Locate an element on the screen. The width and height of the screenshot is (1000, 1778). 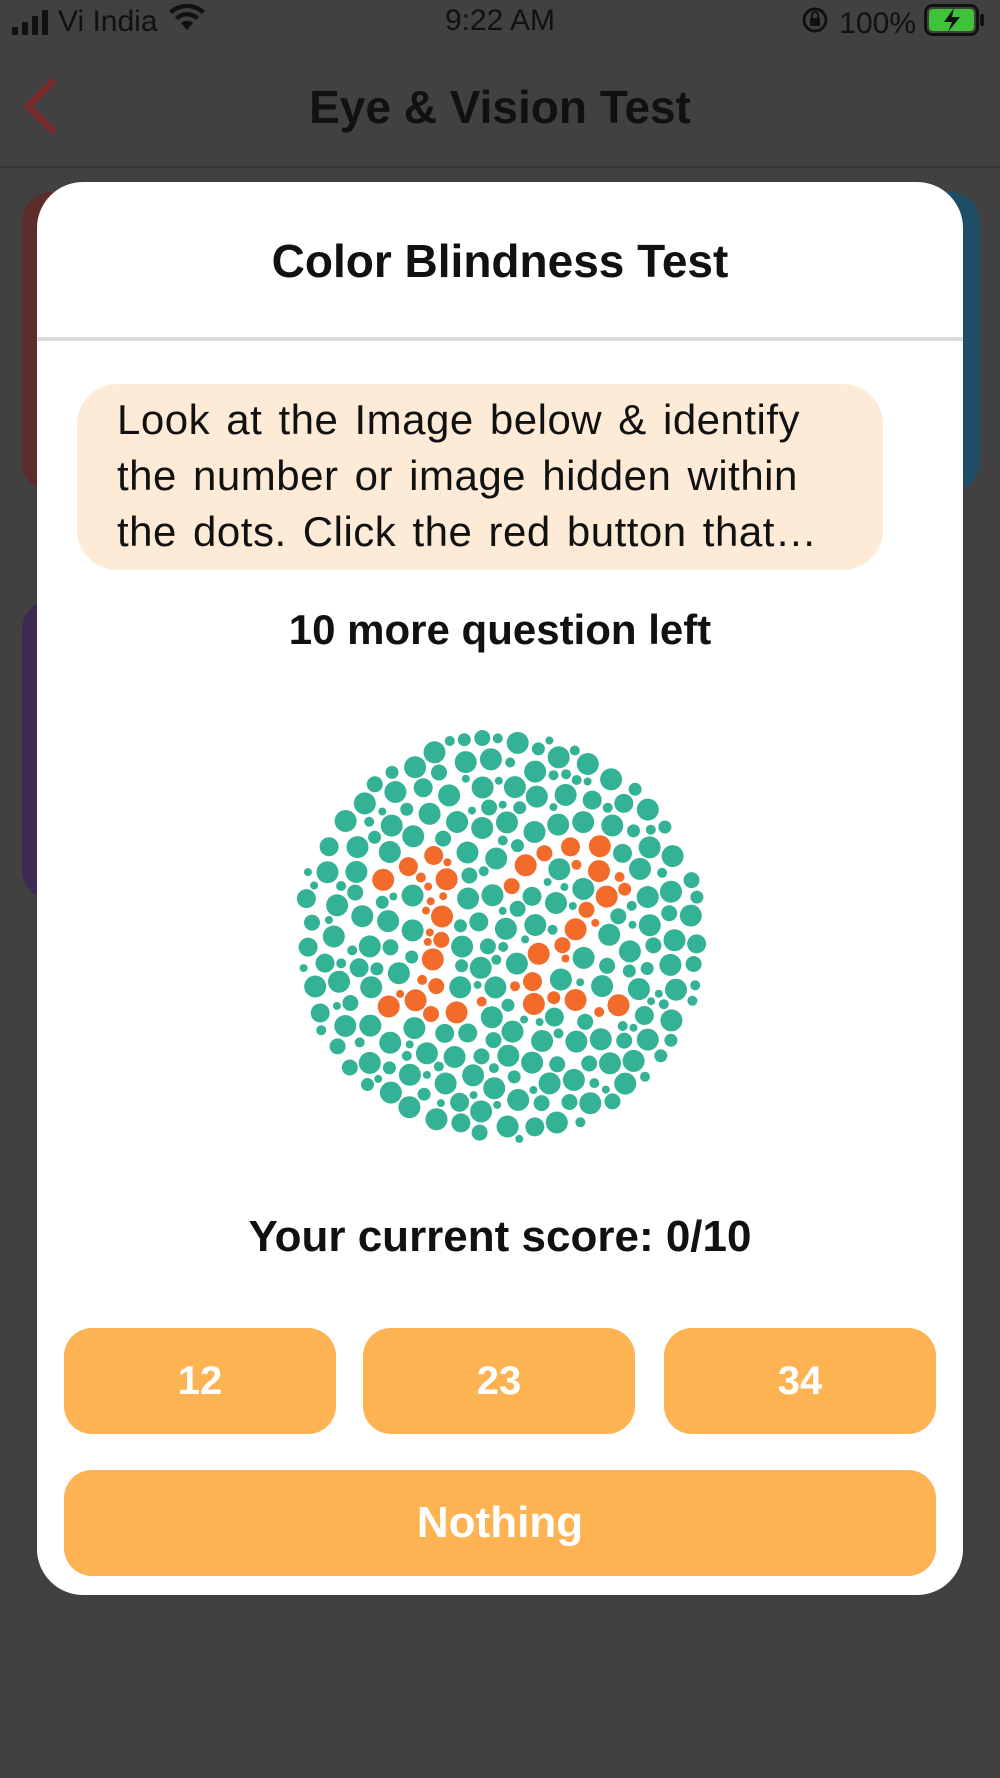
answer-option-button: 12 is located at coordinates (200, 1381).